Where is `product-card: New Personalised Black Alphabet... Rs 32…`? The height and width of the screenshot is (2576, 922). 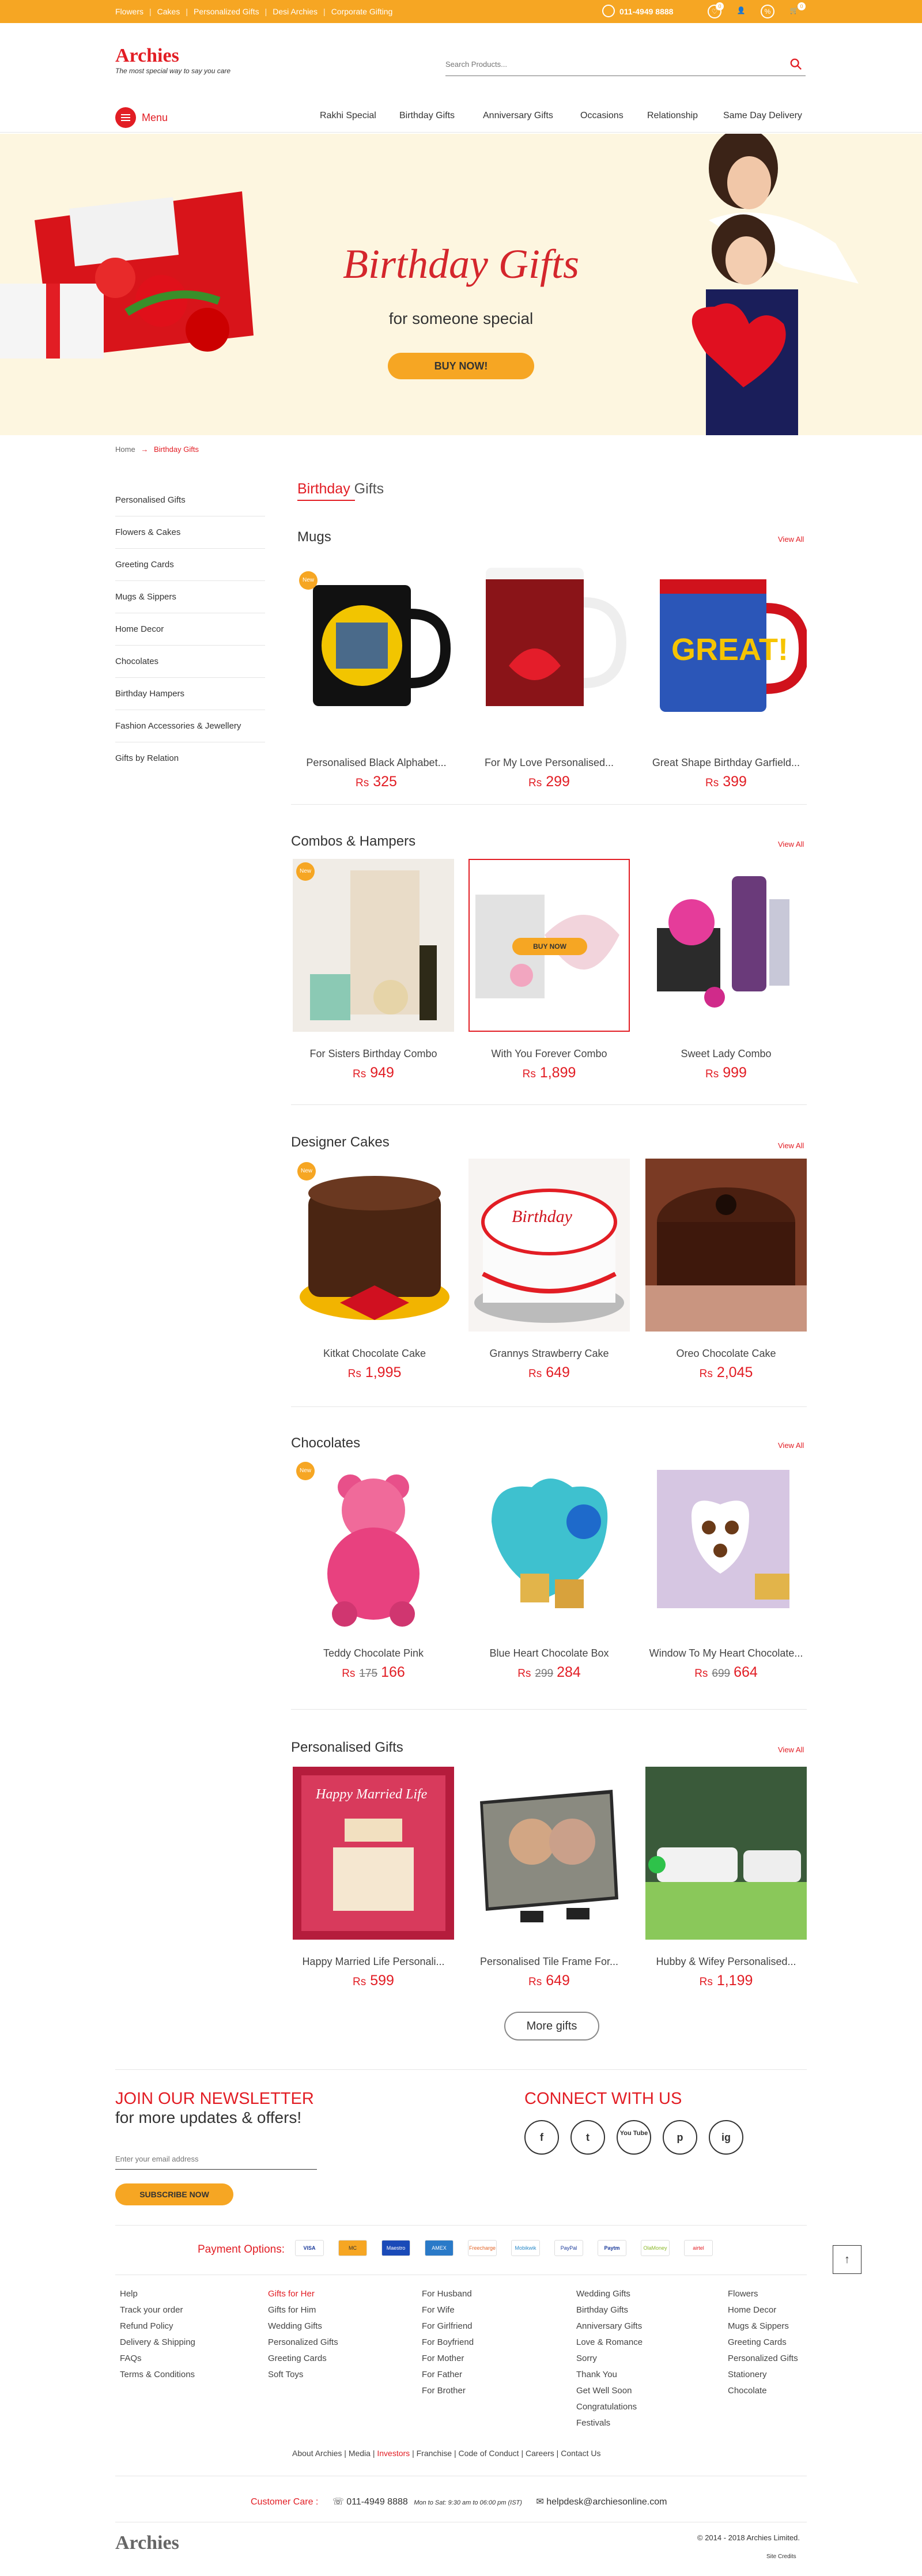 product-card: New Personalised Black Alphabet... Rs 32… is located at coordinates (377, 679).